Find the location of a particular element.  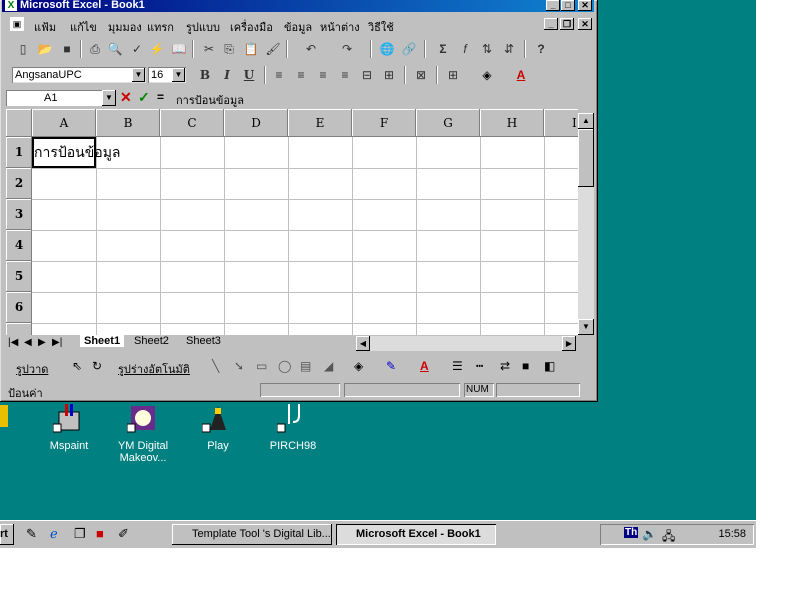

font-color-icon: A is located at coordinates (521, 75).